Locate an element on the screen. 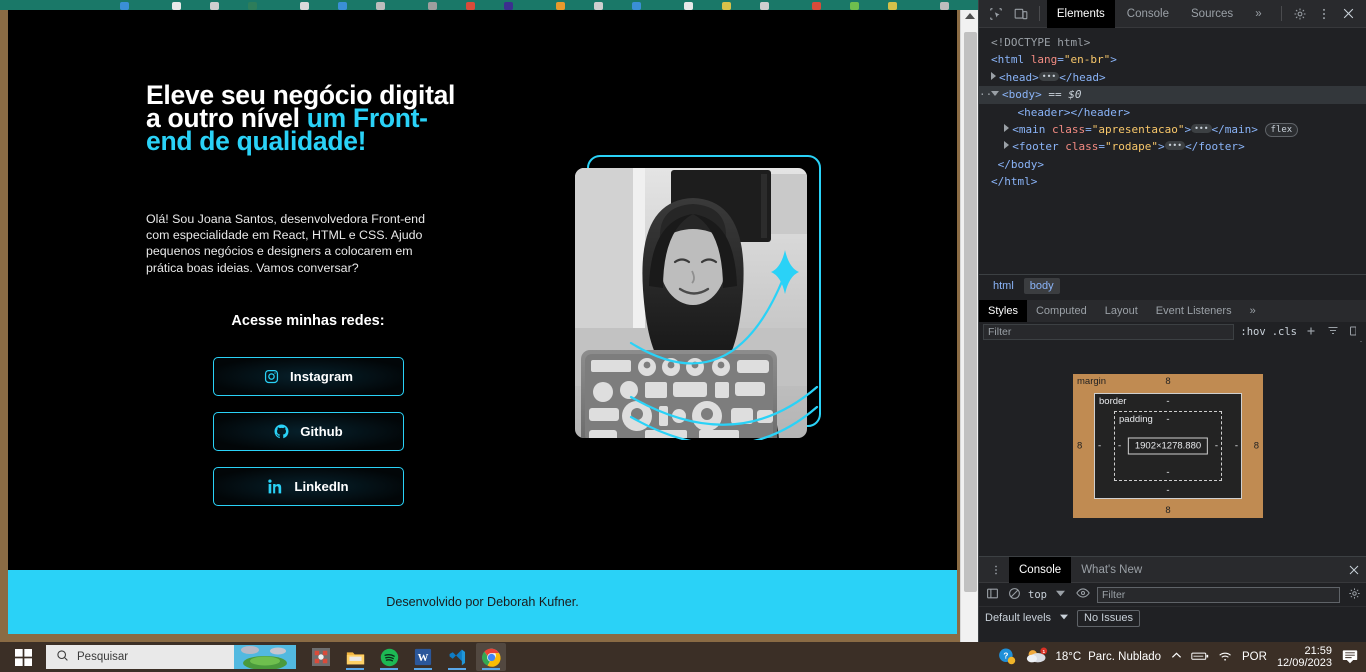 The image size is (1366, 672). close-icon is located at coordinates (1348, 14).